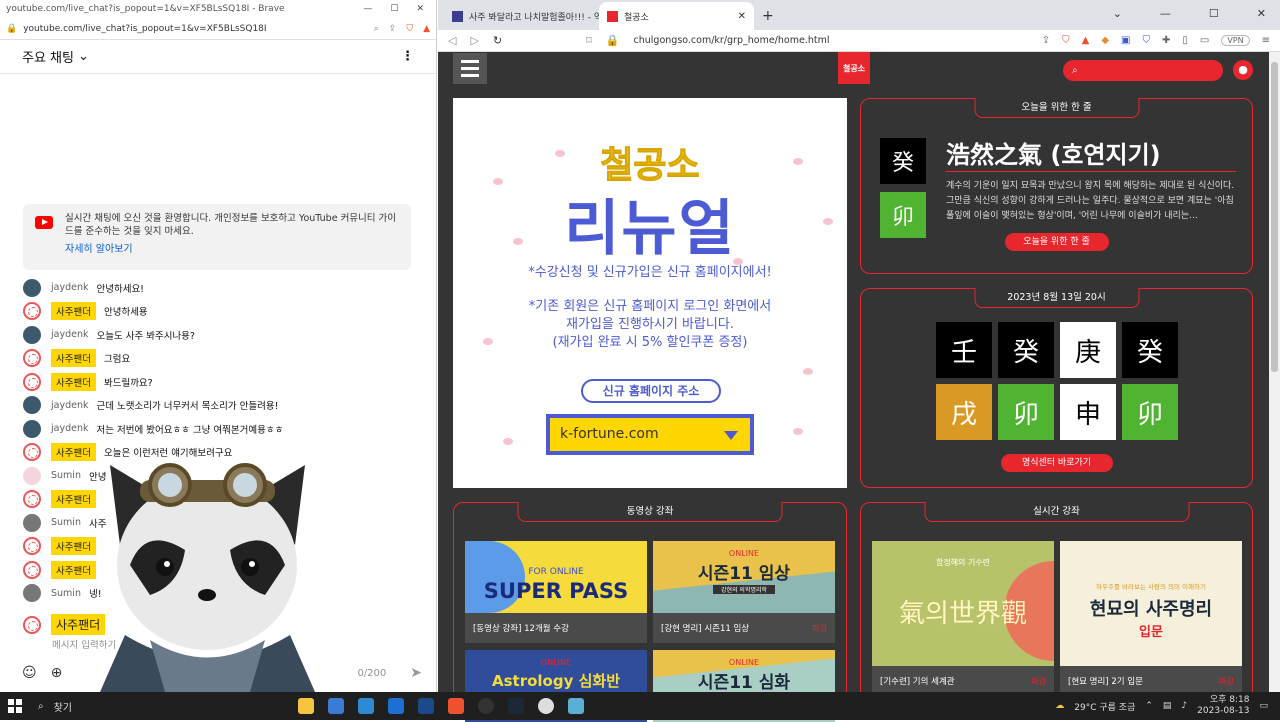 The width and height of the screenshot is (1280, 722). Describe the element at coordinates (1243, 70) in the screenshot. I see `user-account-icon: ●` at that location.